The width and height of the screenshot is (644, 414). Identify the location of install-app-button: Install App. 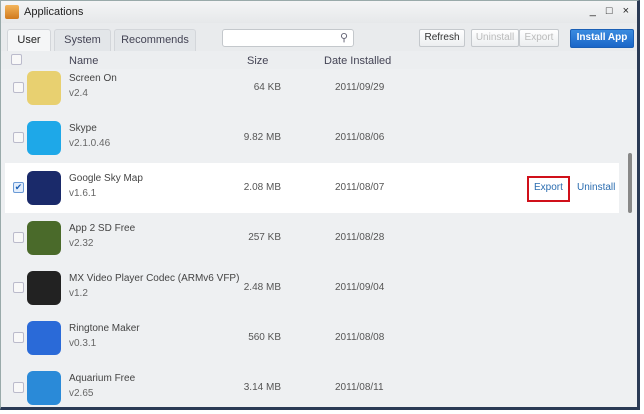
(602, 38).